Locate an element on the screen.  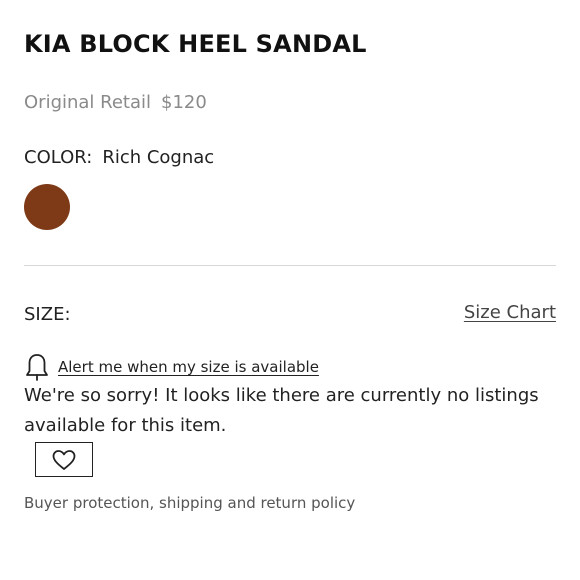
color-label: COLOR: is located at coordinates (58, 157).